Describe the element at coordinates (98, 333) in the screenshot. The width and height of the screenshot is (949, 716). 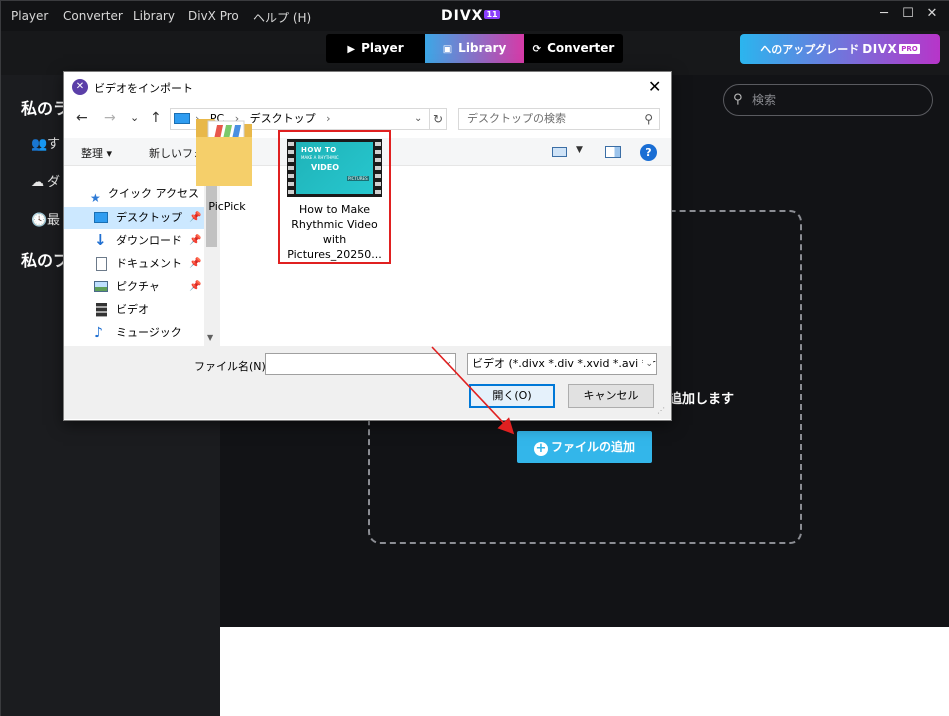
I see `music-icon: ♪` at that location.